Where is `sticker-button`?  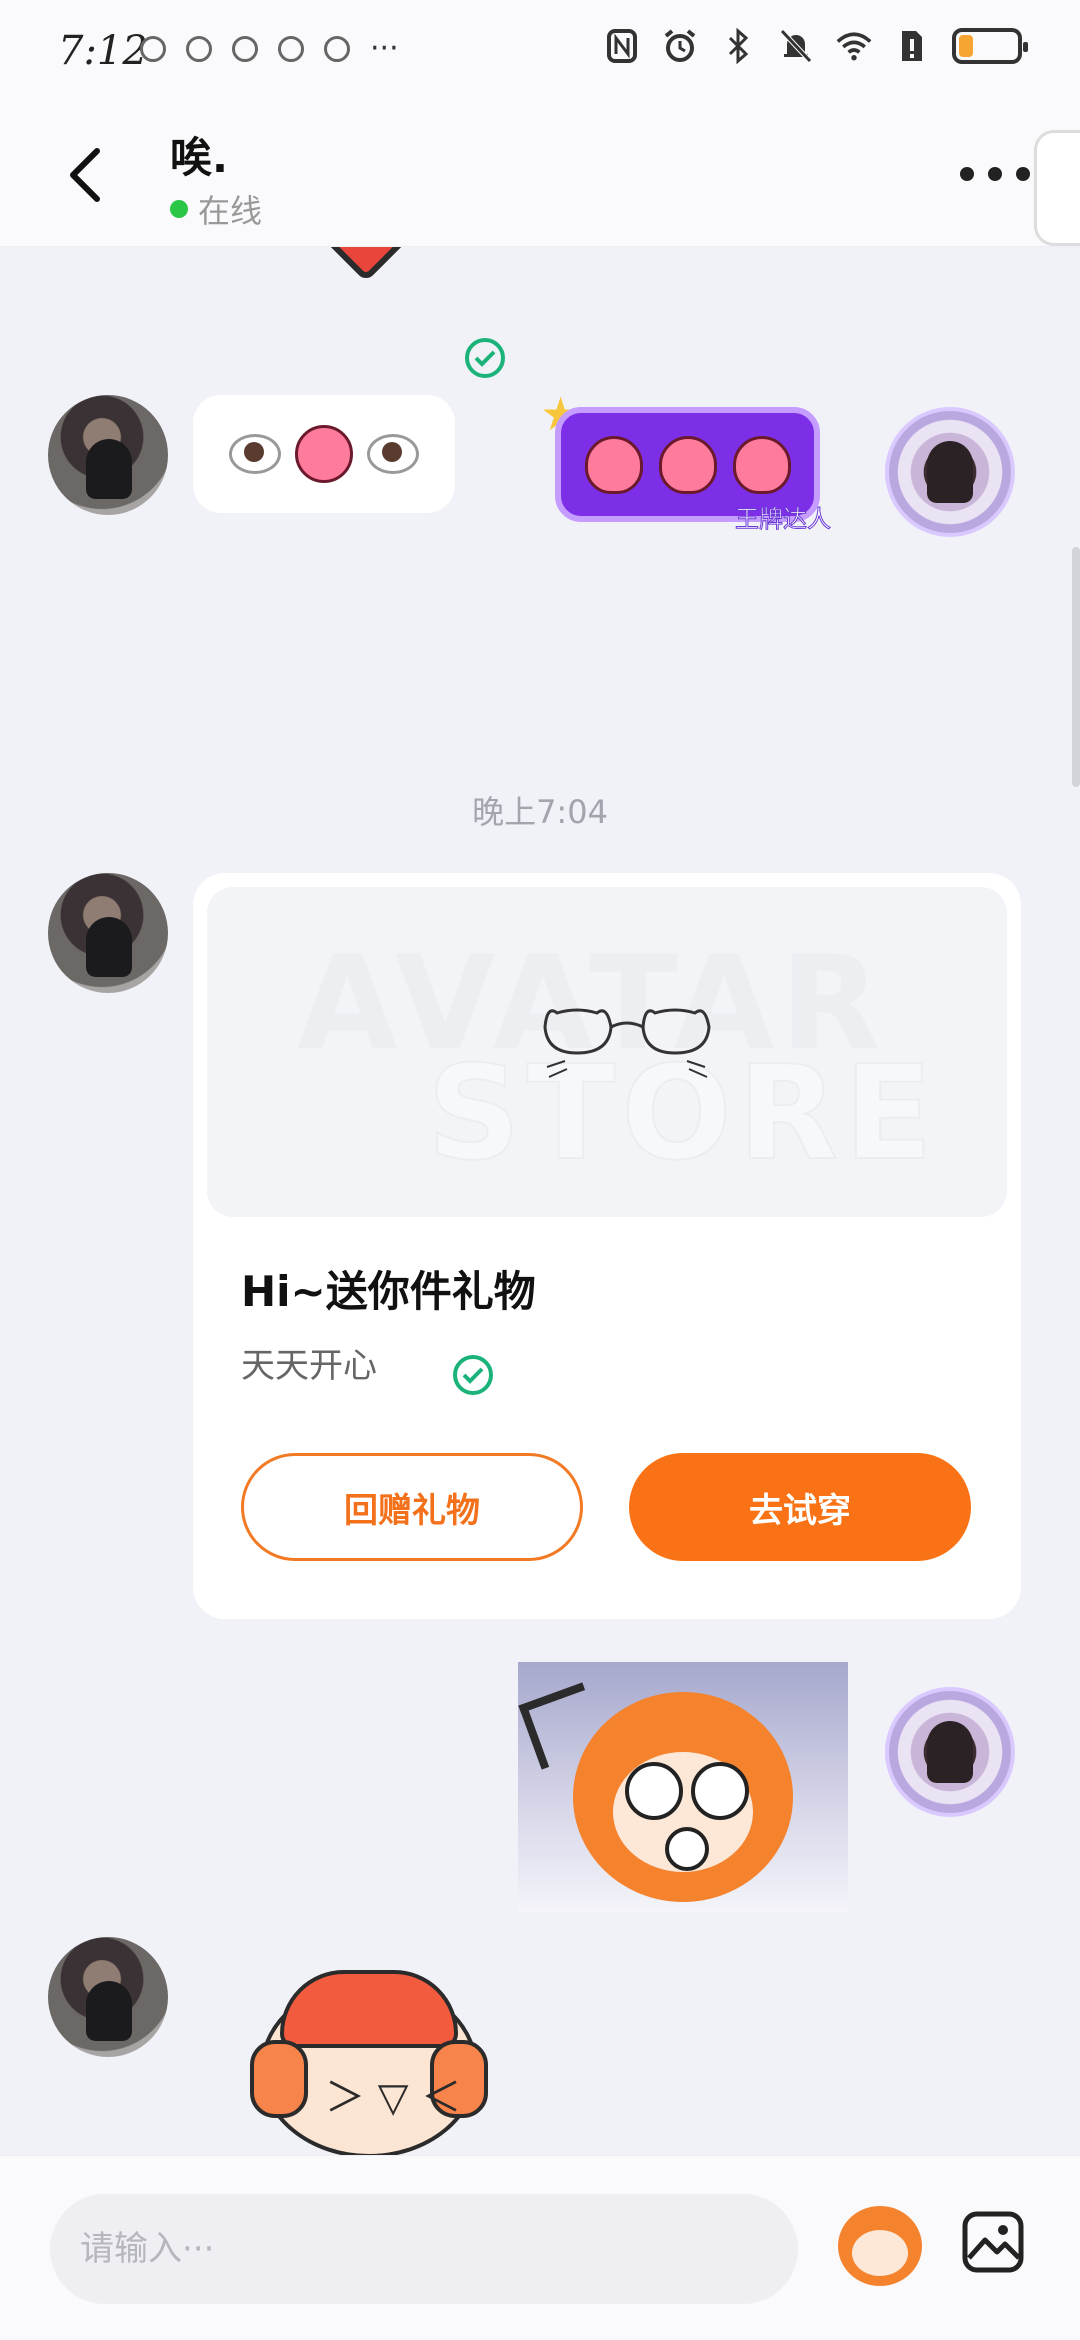 sticker-button is located at coordinates (880, 2246).